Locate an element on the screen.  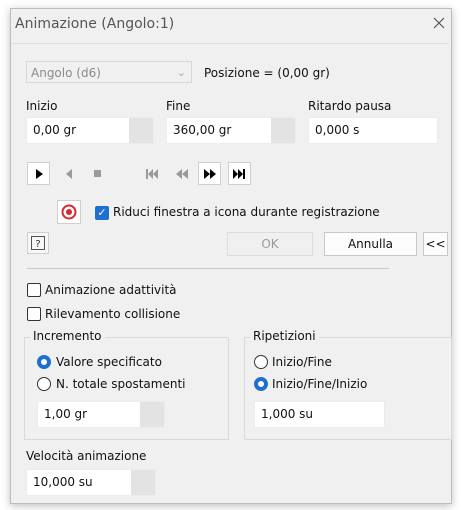
start-spinner is located at coordinates (141, 130).